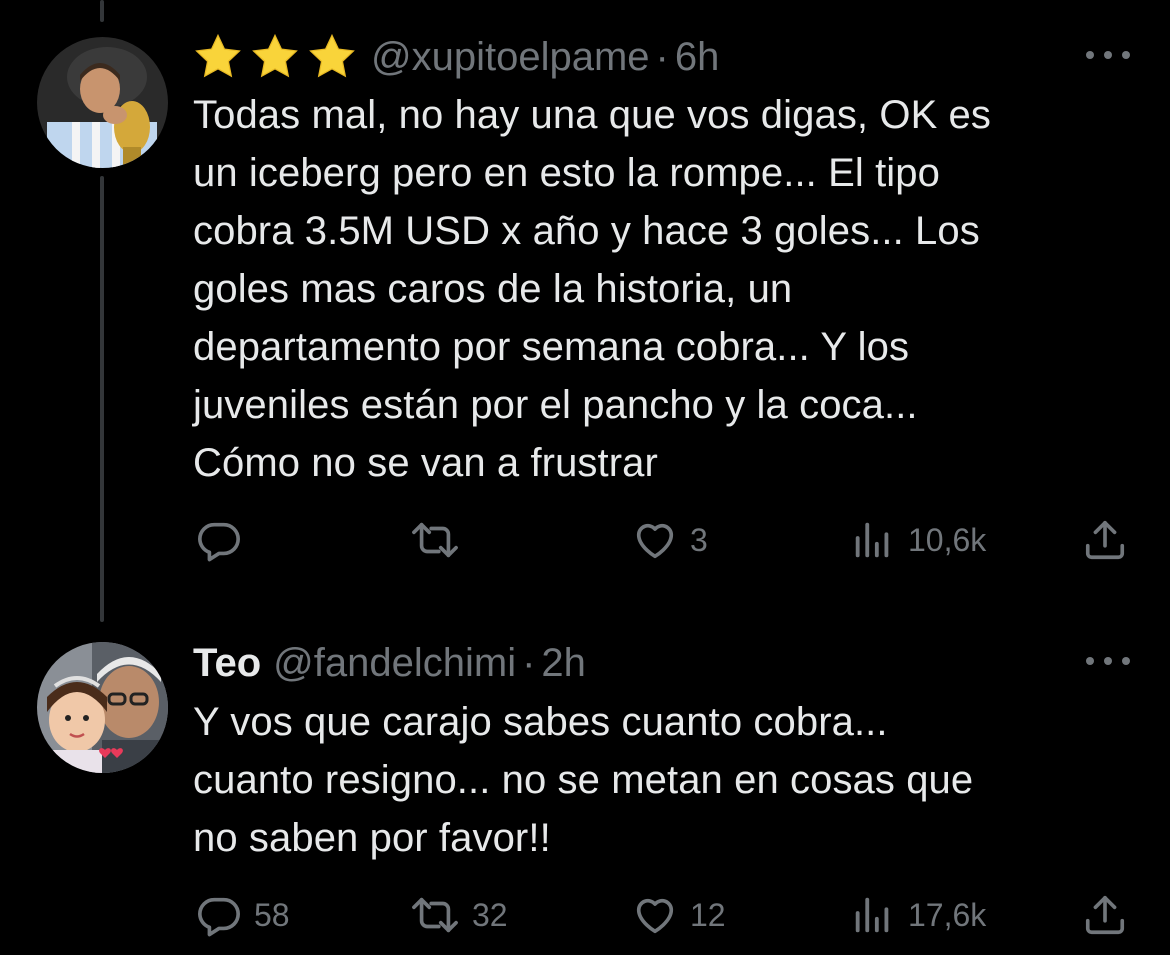 This screenshot has height=955, width=1170. I want to click on tweet-header: @xupitoelpame · 6h, so click(456, 57).